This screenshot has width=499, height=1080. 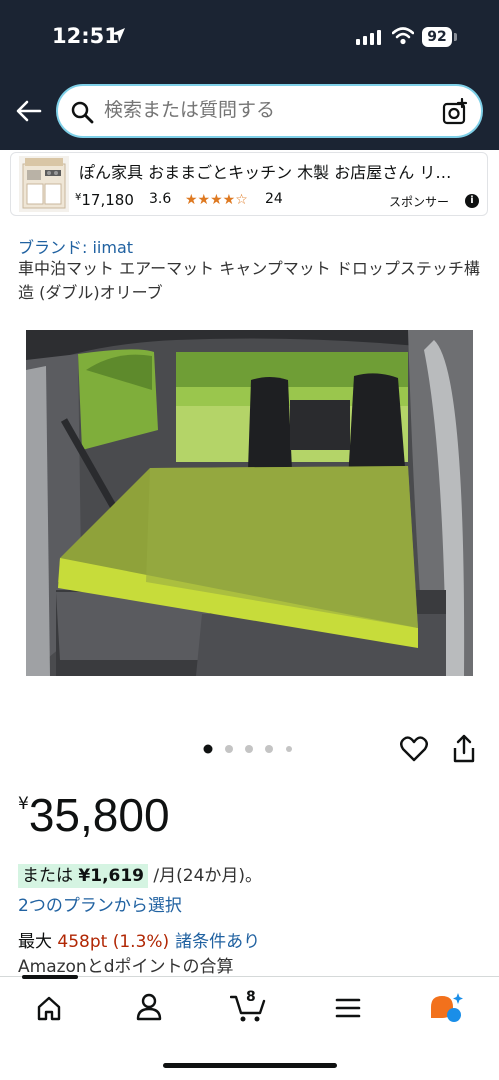 What do you see at coordinates (348, 1008) in the screenshot?
I see `menu-icon` at bounding box center [348, 1008].